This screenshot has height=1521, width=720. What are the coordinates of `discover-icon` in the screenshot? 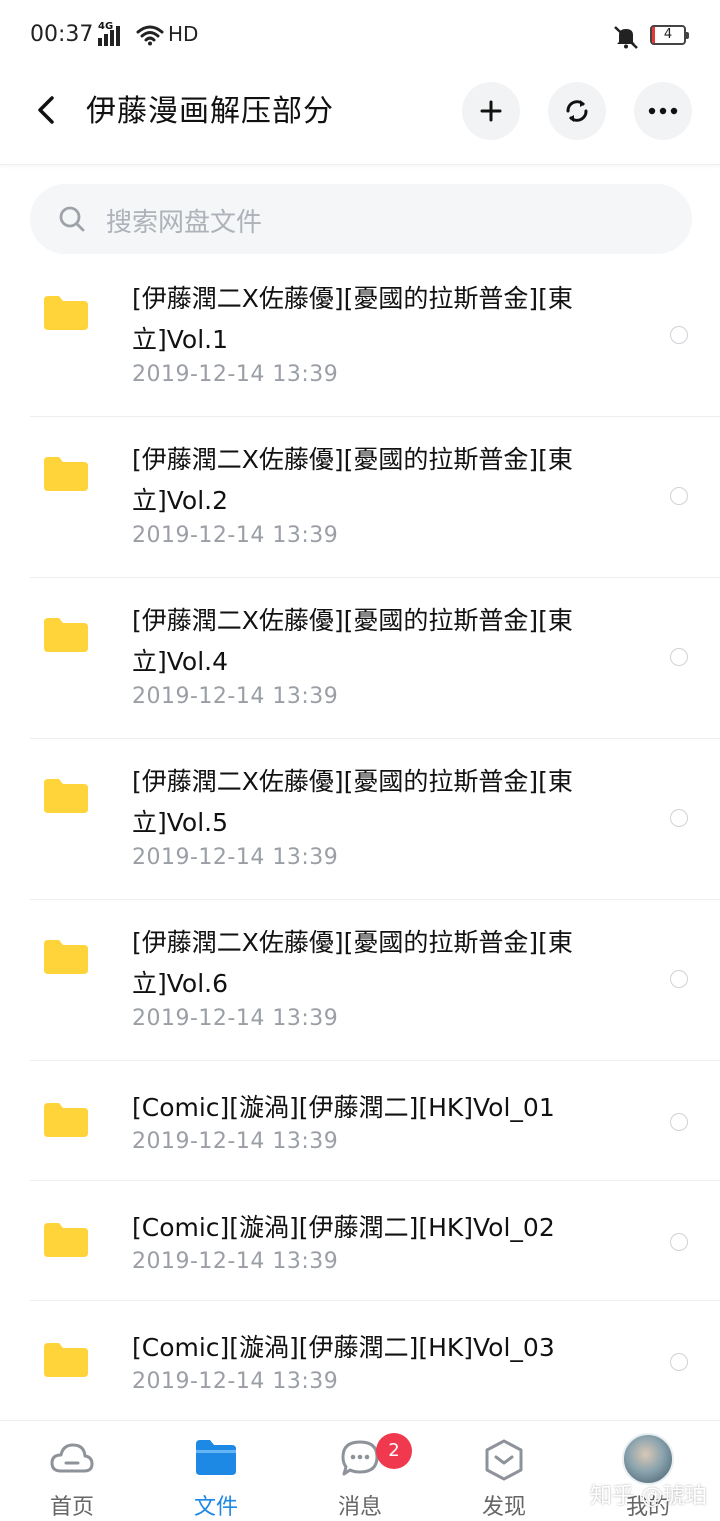 It's located at (504, 1460).